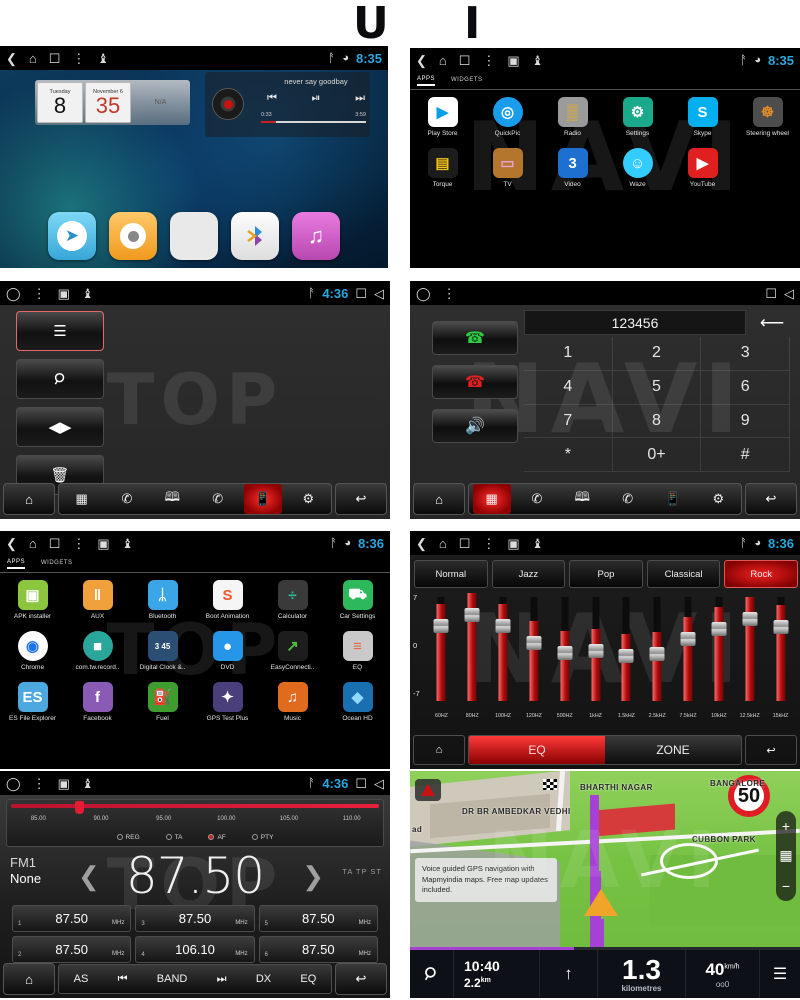 The height and width of the screenshot is (1000, 800). What do you see at coordinates (572, 163) in the screenshot?
I see `video-icon: 3` at bounding box center [572, 163].